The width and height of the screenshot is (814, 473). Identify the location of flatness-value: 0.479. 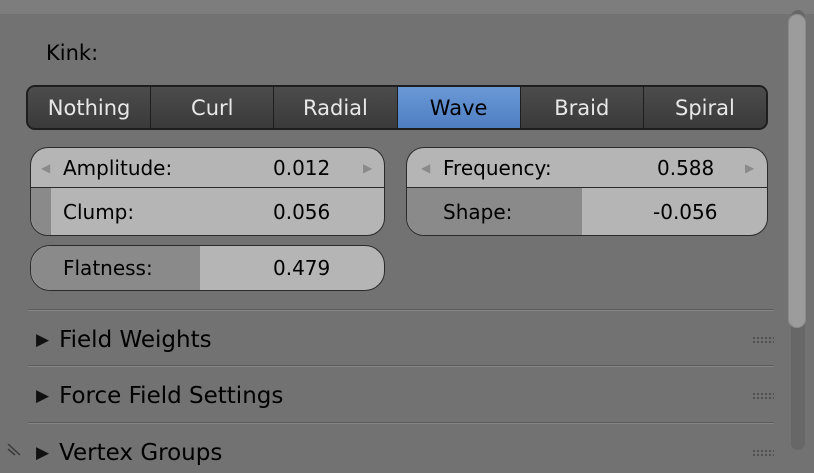
(302, 268).